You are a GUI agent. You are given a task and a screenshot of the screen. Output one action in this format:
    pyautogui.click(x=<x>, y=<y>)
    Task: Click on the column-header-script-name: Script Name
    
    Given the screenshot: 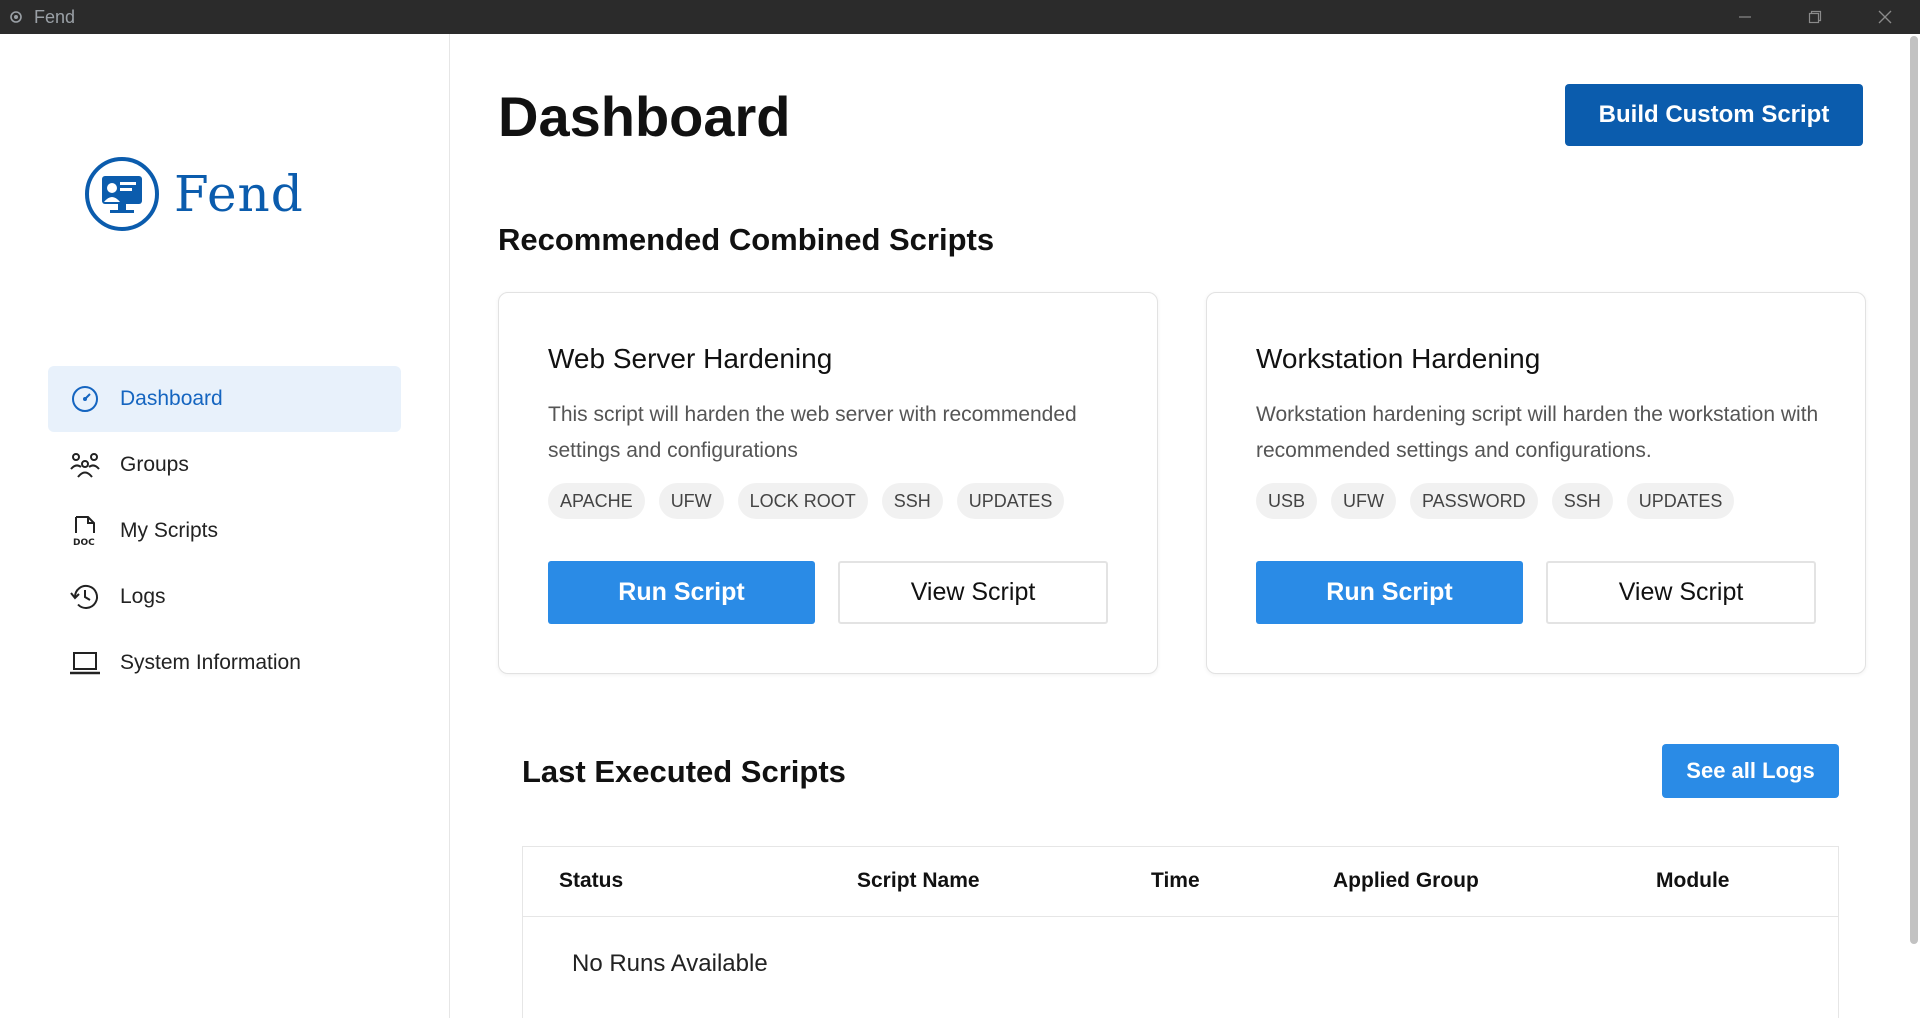 What is the action you would take?
    pyautogui.click(x=918, y=880)
    